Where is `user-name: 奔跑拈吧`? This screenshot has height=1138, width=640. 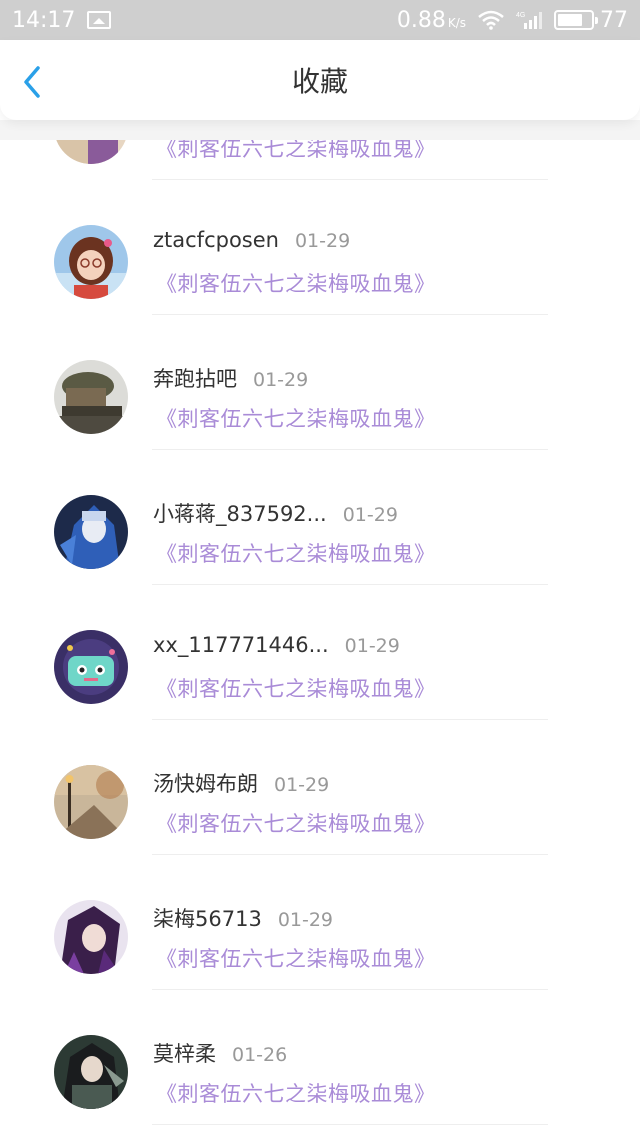
user-name: 奔跑拈吧 is located at coordinates (195, 379).